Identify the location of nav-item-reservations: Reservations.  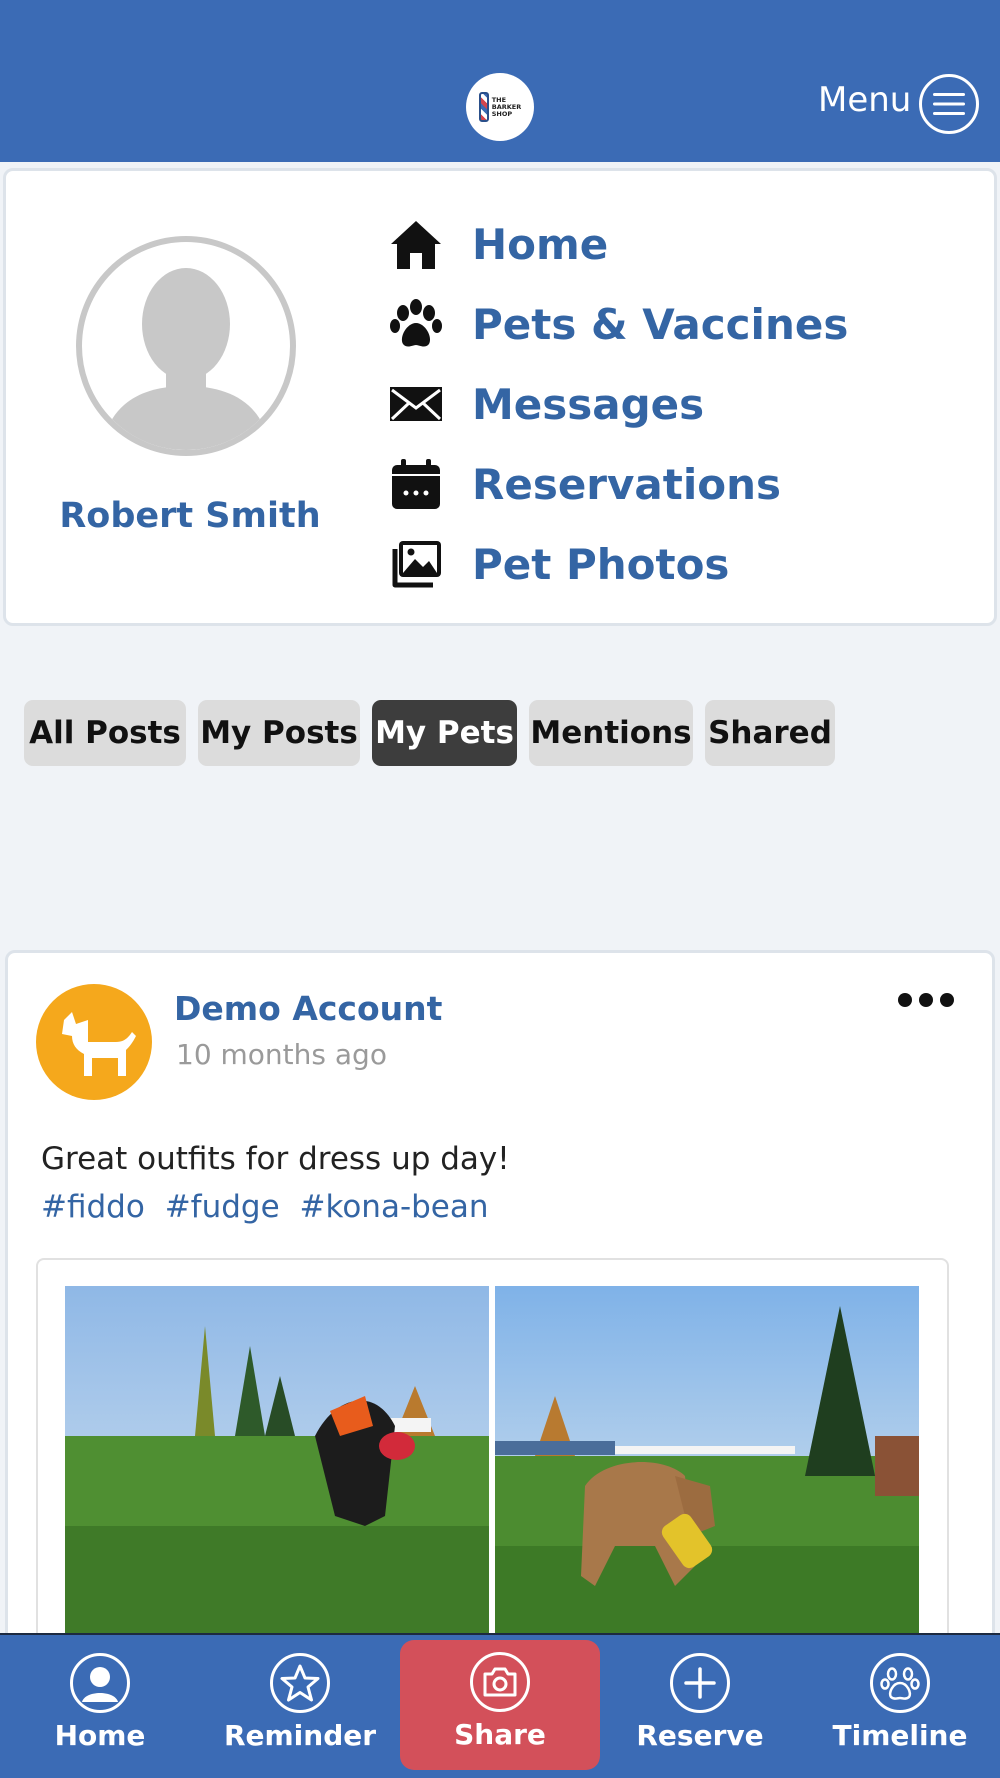
(583, 484).